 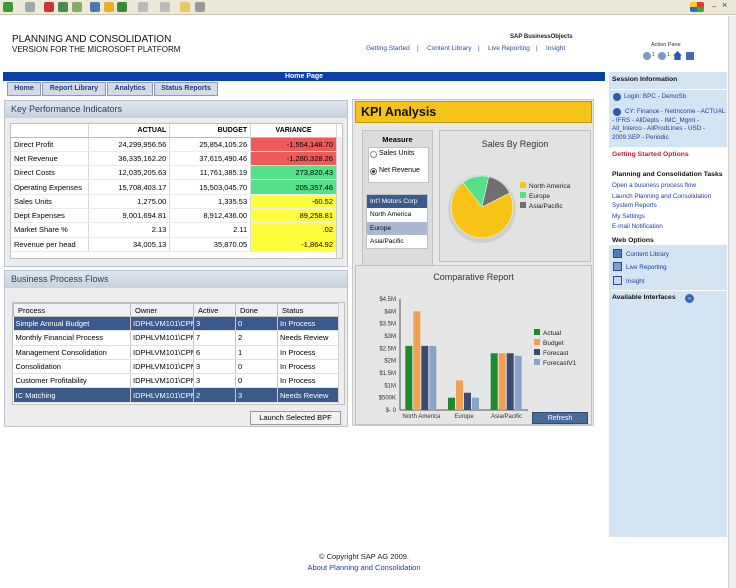 I want to click on y-tick-label: $1M, so click(x=390, y=386).